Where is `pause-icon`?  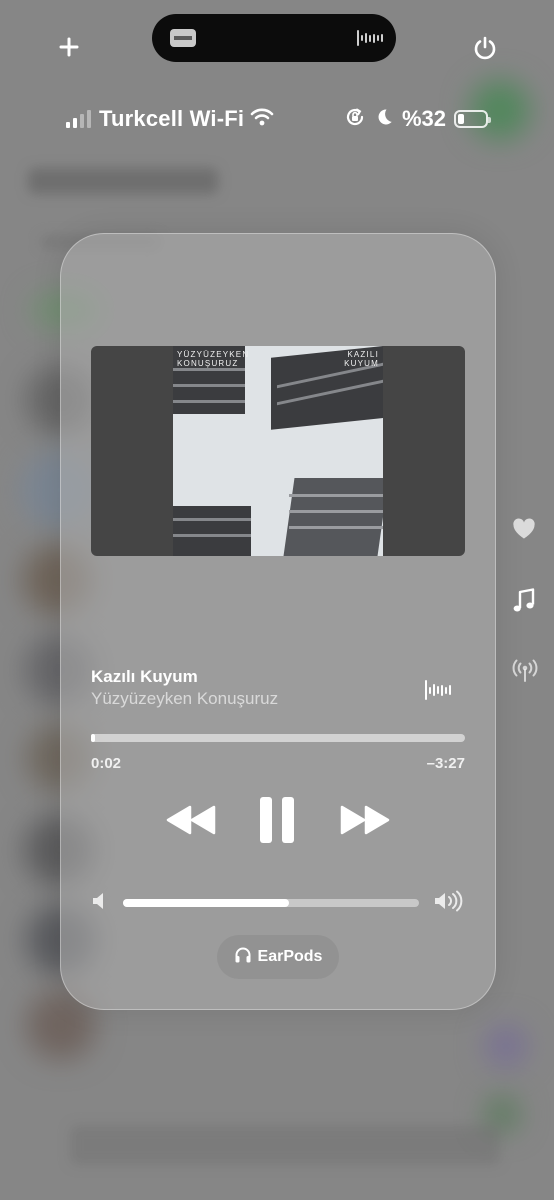
pause-icon is located at coordinates (277, 822).